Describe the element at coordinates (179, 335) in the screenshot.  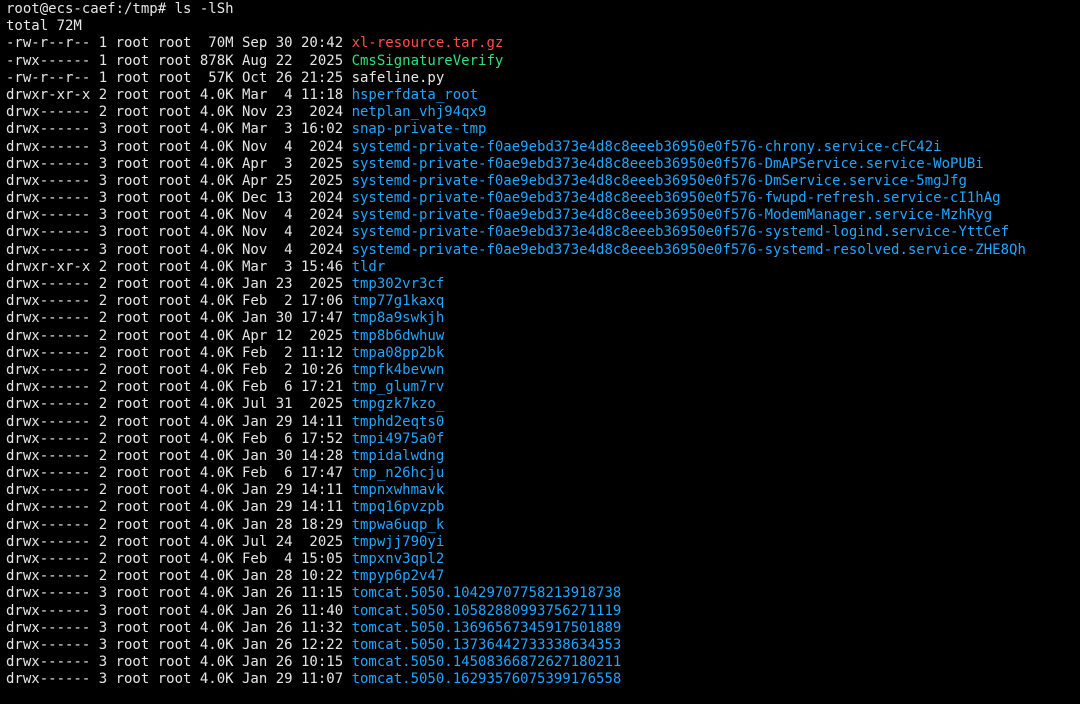
I see `file-meta: drwx------ 2 root root 4.0K Apr 12 2025` at that location.